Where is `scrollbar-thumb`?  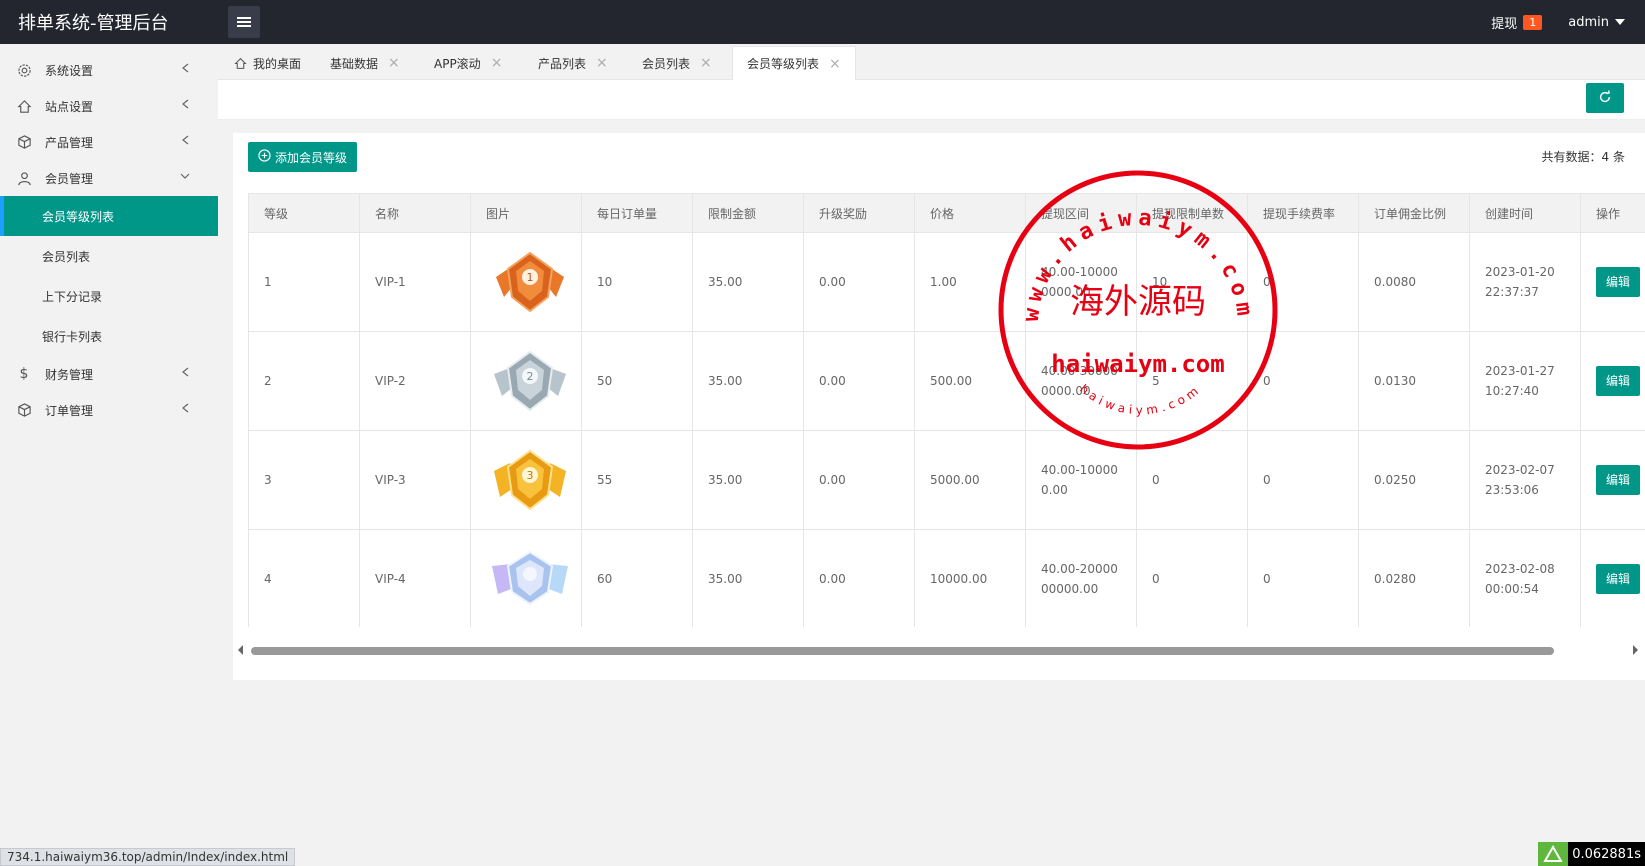
scrollbar-thumb is located at coordinates (902, 651).